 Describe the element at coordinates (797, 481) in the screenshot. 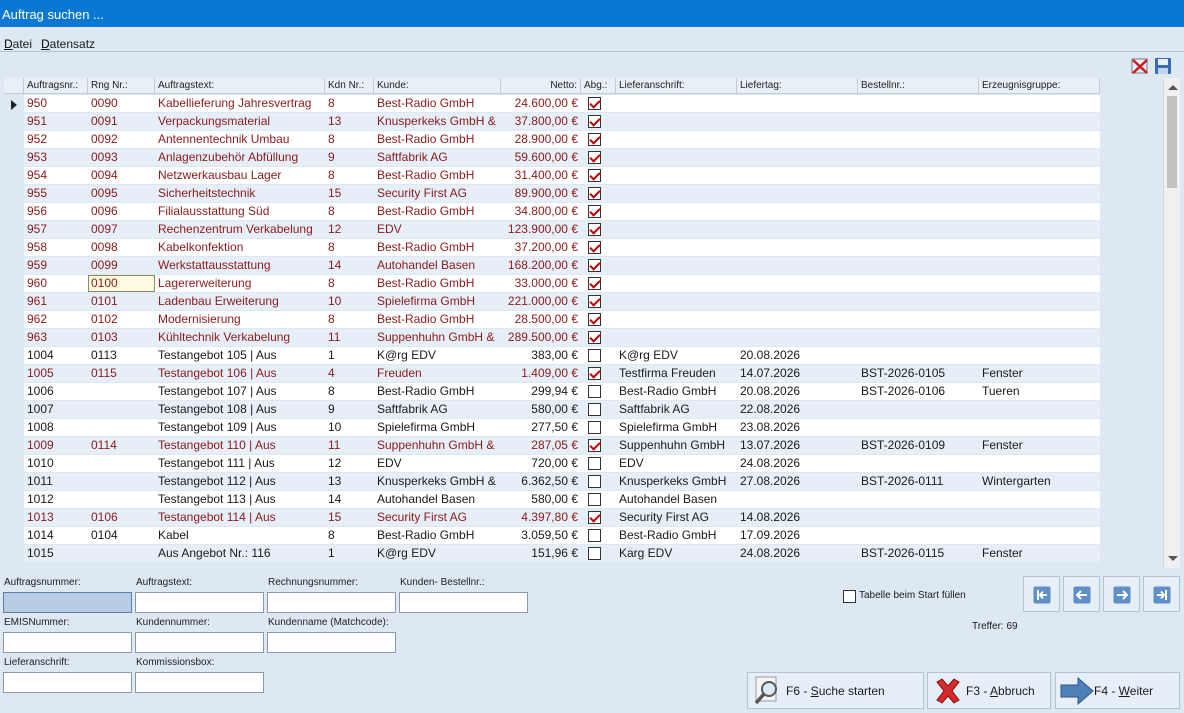

I see `cell-liefertag: 27.08.2026` at that location.